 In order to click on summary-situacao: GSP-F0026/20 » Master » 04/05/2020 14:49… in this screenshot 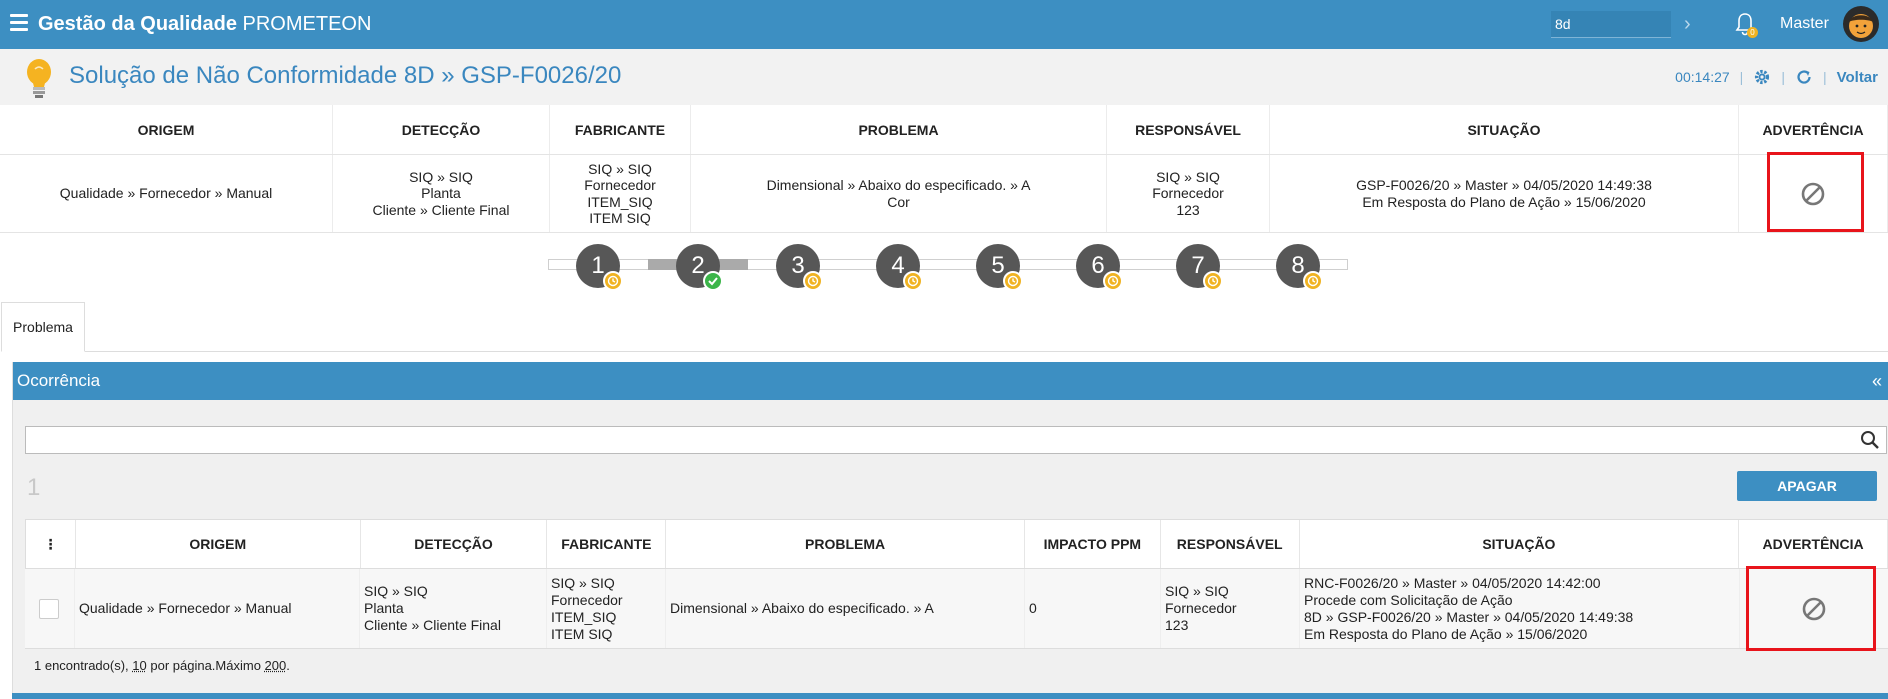, I will do `click(1504, 193)`.